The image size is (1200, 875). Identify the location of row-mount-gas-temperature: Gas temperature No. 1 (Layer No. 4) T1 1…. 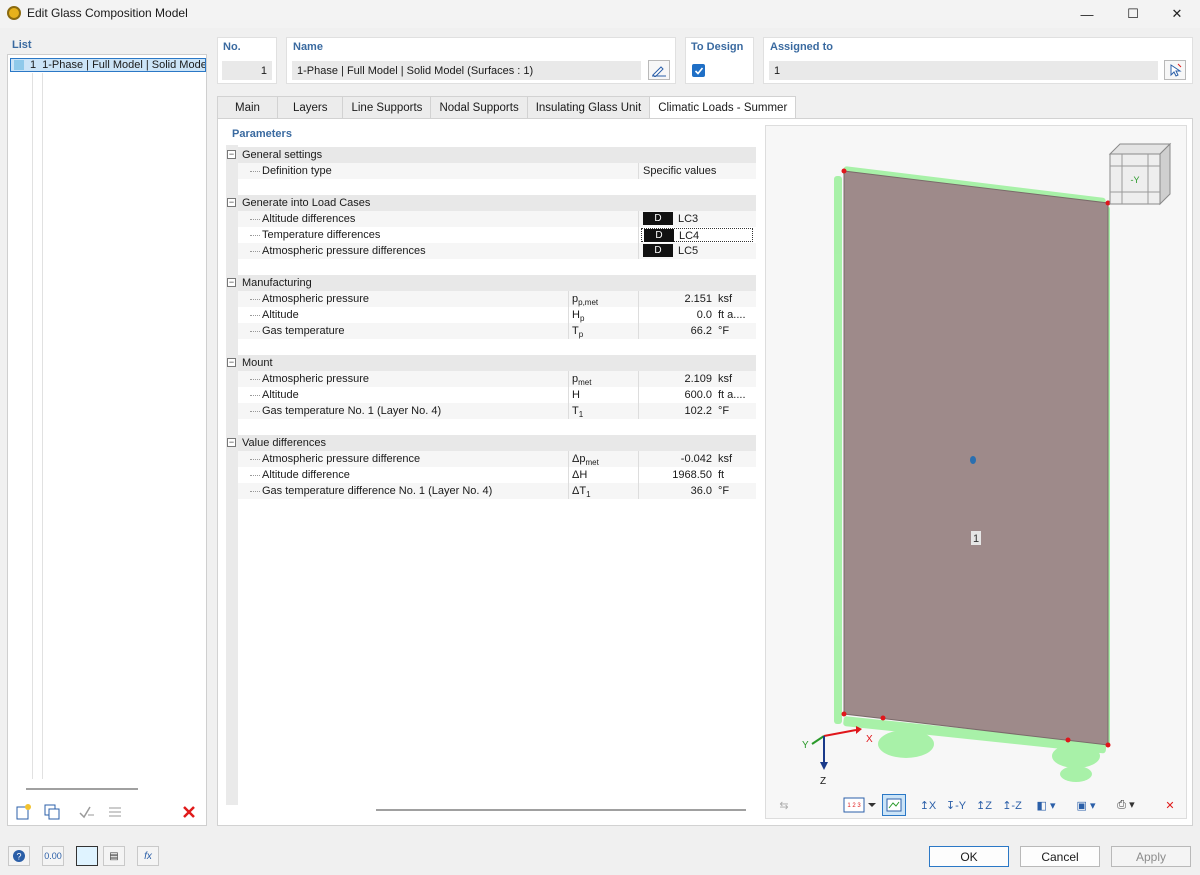
(497, 411).